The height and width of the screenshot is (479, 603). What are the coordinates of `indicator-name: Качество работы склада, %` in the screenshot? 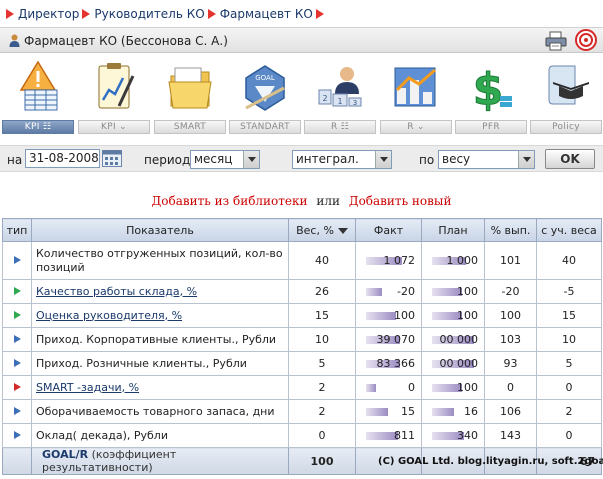 It's located at (116, 291).